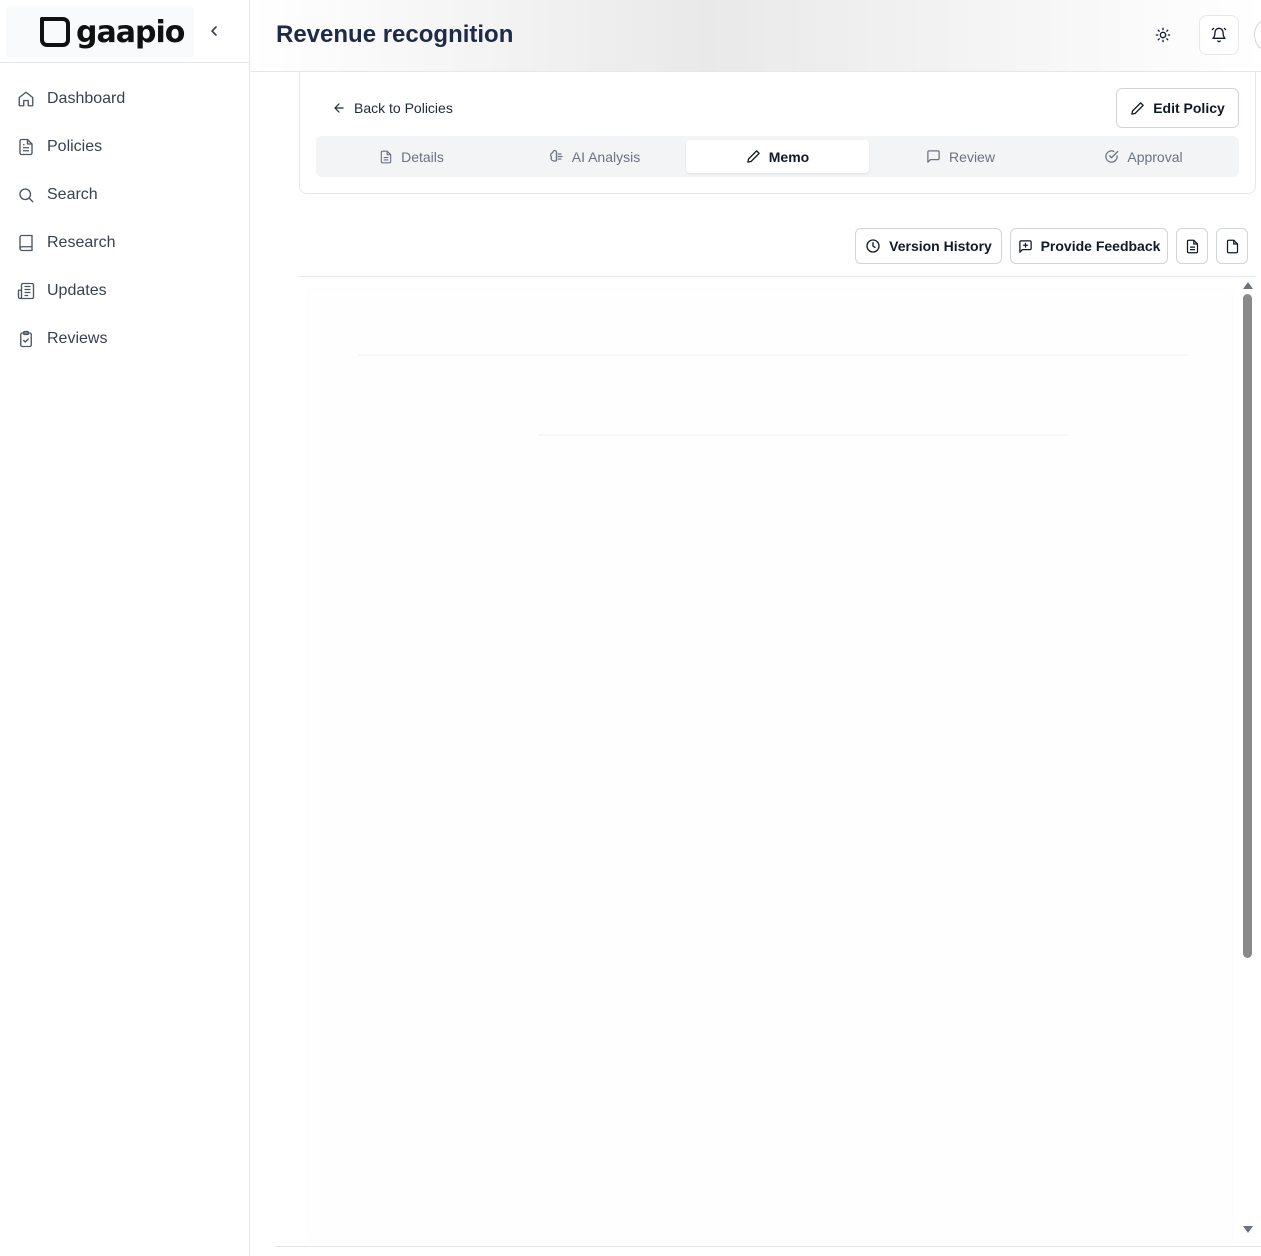 The width and height of the screenshot is (1261, 1256). Describe the element at coordinates (130, 32) in the screenshot. I see `brand-name: gaapio` at that location.